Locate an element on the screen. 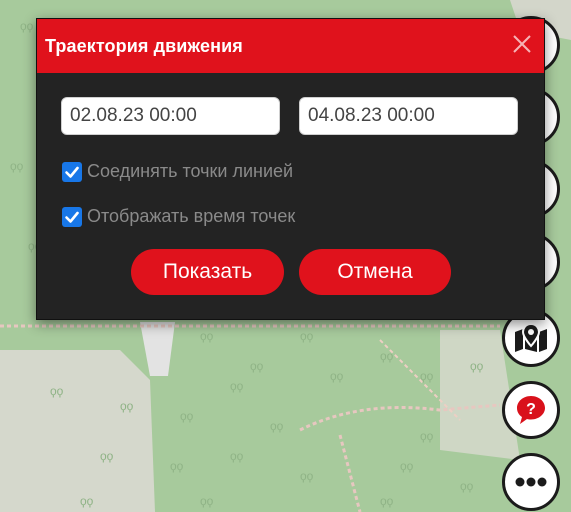 The width and height of the screenshot is (571, 512). question-icon: ? is located at coordinates (531, 410).